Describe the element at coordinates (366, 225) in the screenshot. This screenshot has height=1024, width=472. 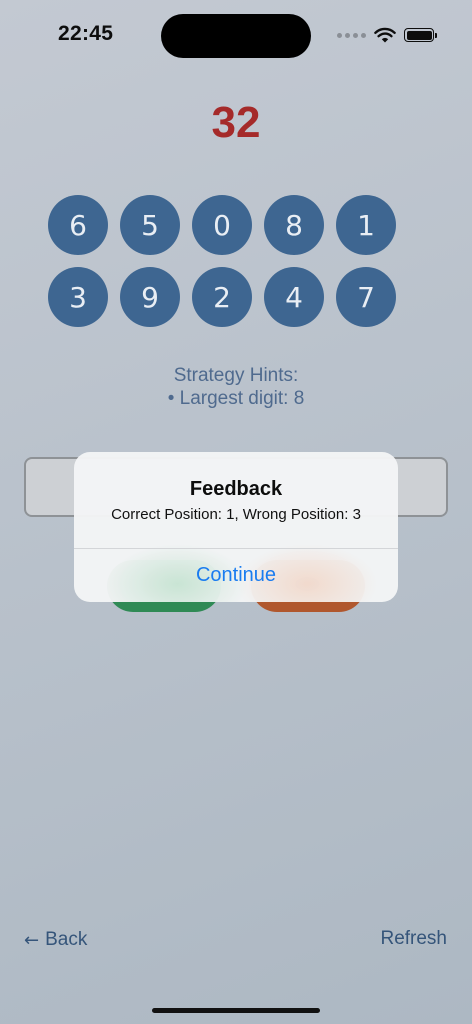
I see `digit-button: 1` at that location.